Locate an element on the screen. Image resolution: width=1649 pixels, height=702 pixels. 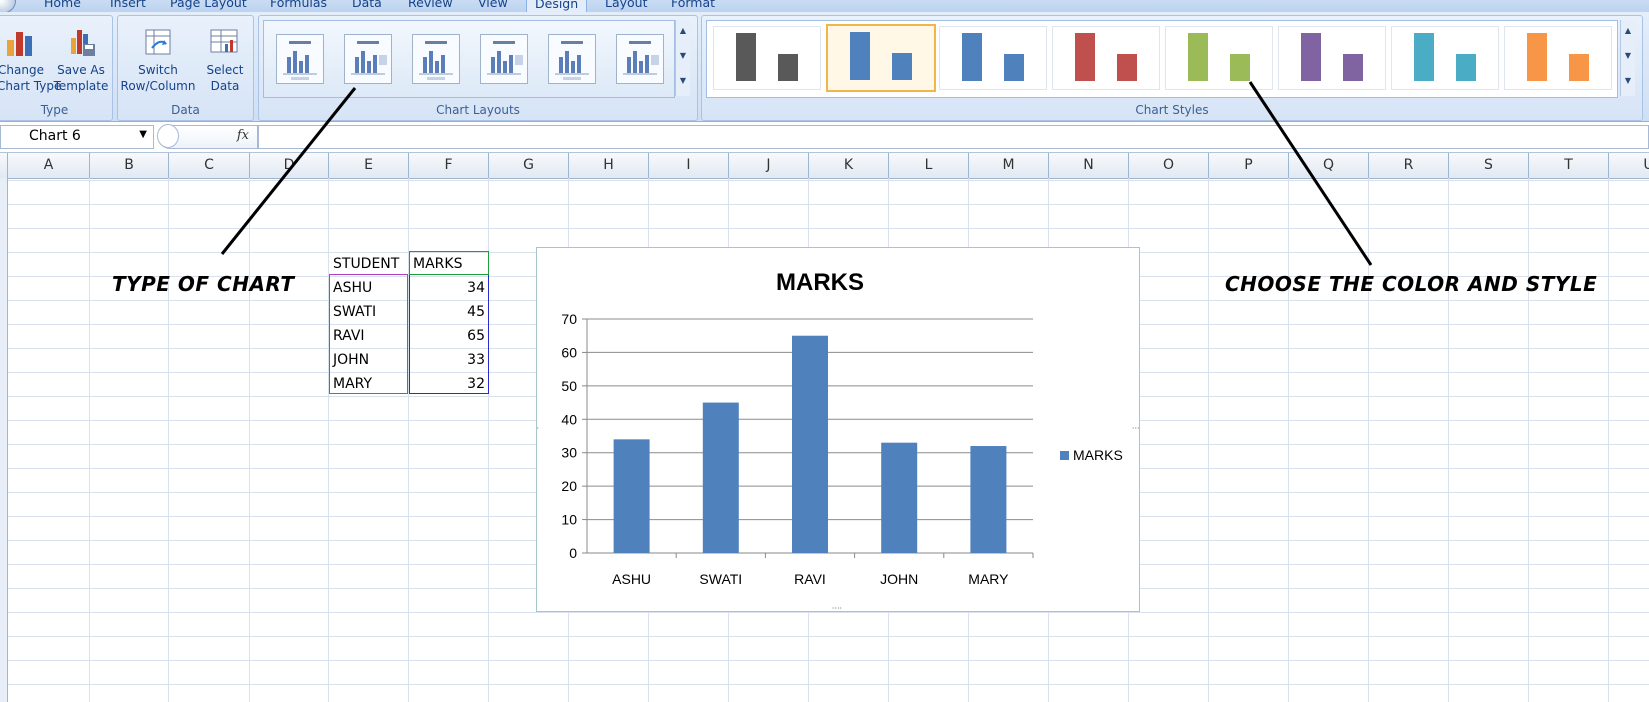
formula-bar-handle-icon is located at coordinates (168, 136).